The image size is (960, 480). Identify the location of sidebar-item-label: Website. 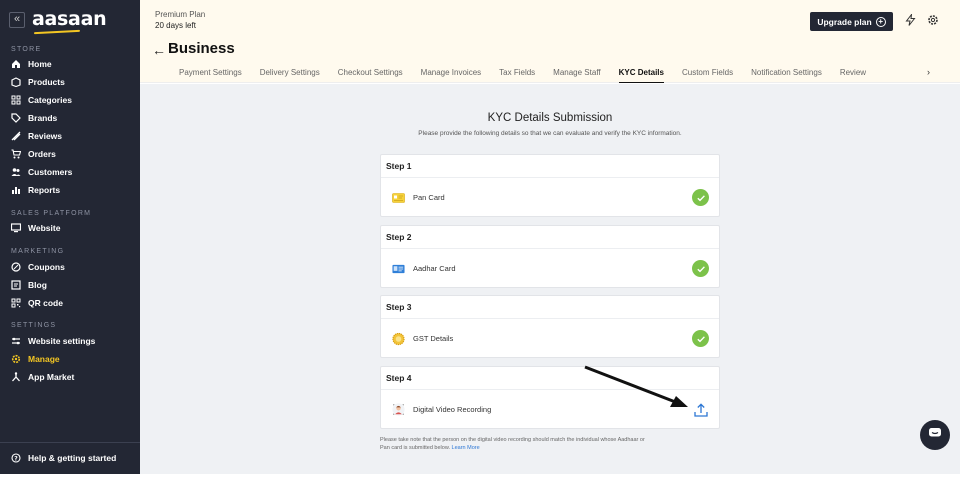
(44, 228).